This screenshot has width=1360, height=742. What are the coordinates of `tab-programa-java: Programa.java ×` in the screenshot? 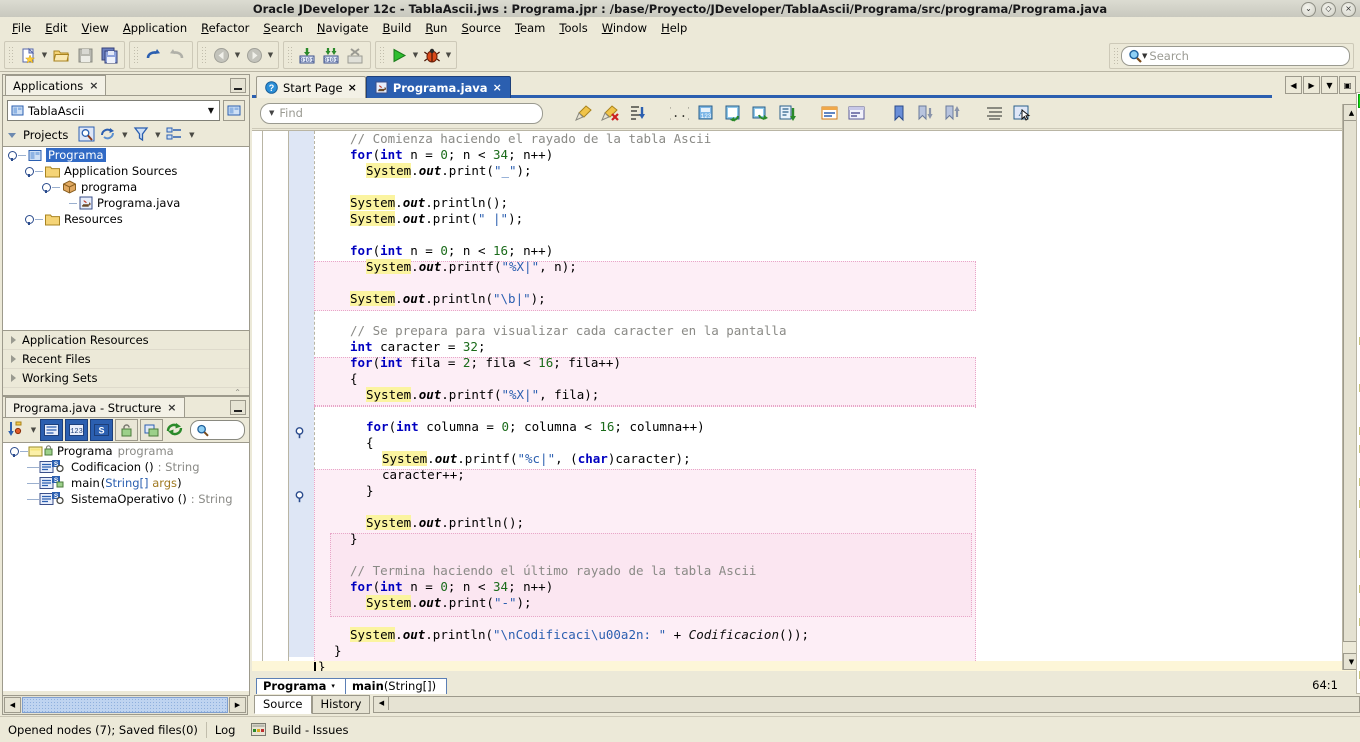 It's located at (438, 87).